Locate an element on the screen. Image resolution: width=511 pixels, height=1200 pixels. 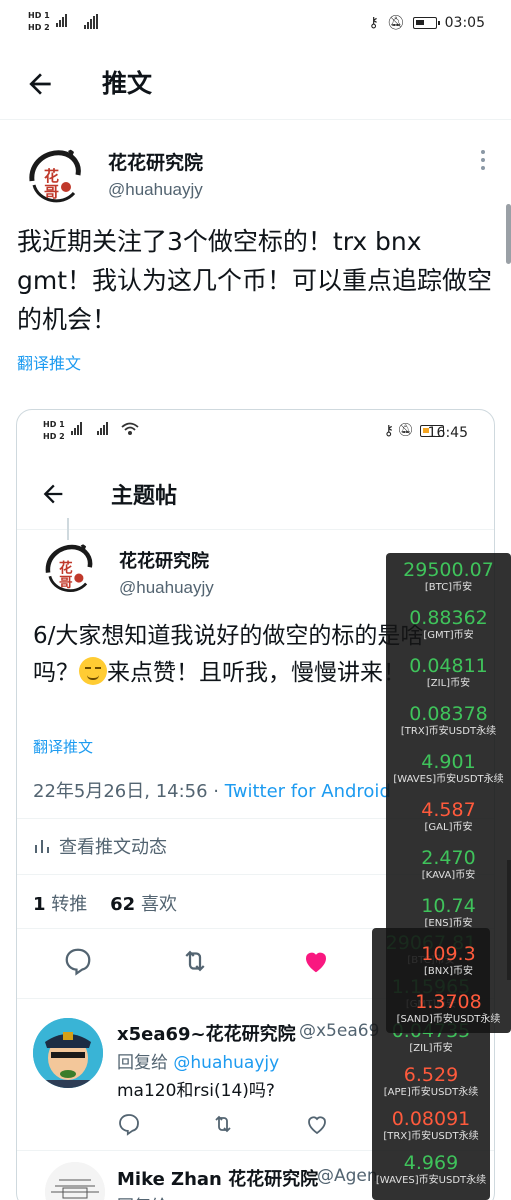
ticker-price: 0.88362 is located at coordinates (448, 618).